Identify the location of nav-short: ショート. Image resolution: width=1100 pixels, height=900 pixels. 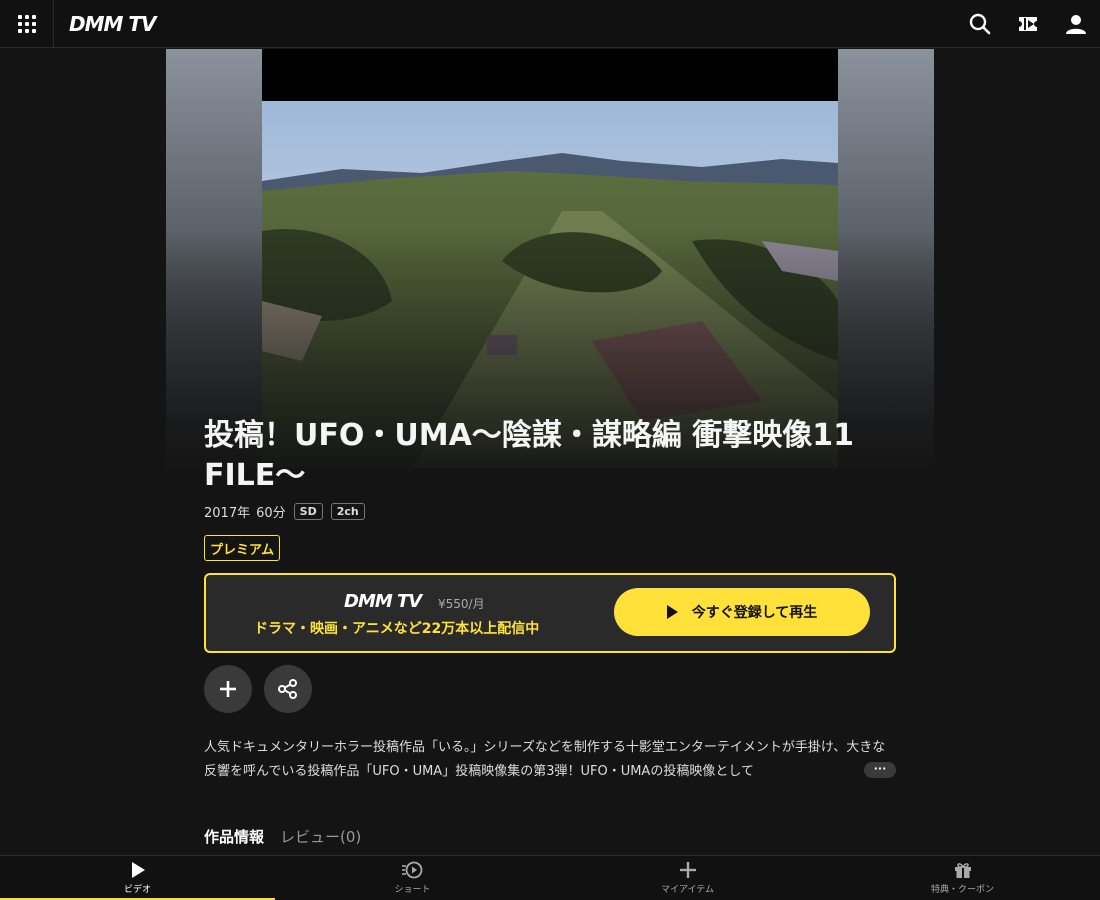
(412, 878).